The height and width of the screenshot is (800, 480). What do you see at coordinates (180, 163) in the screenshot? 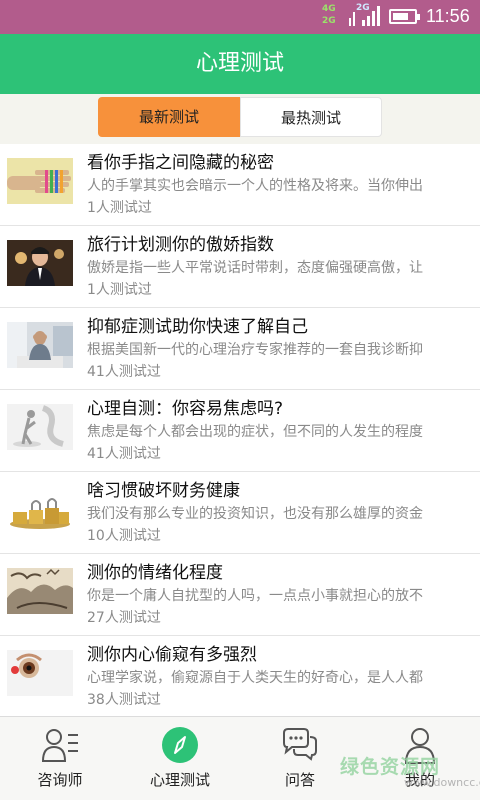
I see `test-title: 看你手指之间隐藏的秘密` at bounding box center [180, 163].